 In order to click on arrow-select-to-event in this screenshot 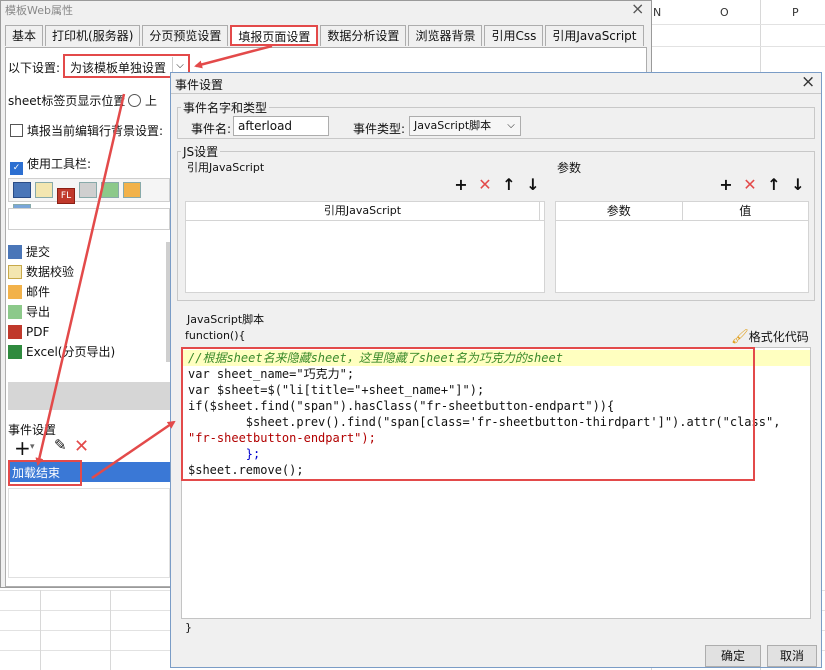, I will do `click(80, 279)`.